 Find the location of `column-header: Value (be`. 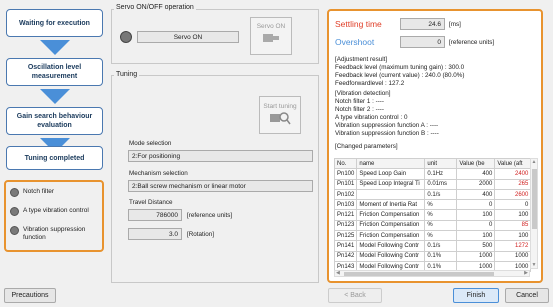

column-header: Value (be is located at coordinates (476, 163).